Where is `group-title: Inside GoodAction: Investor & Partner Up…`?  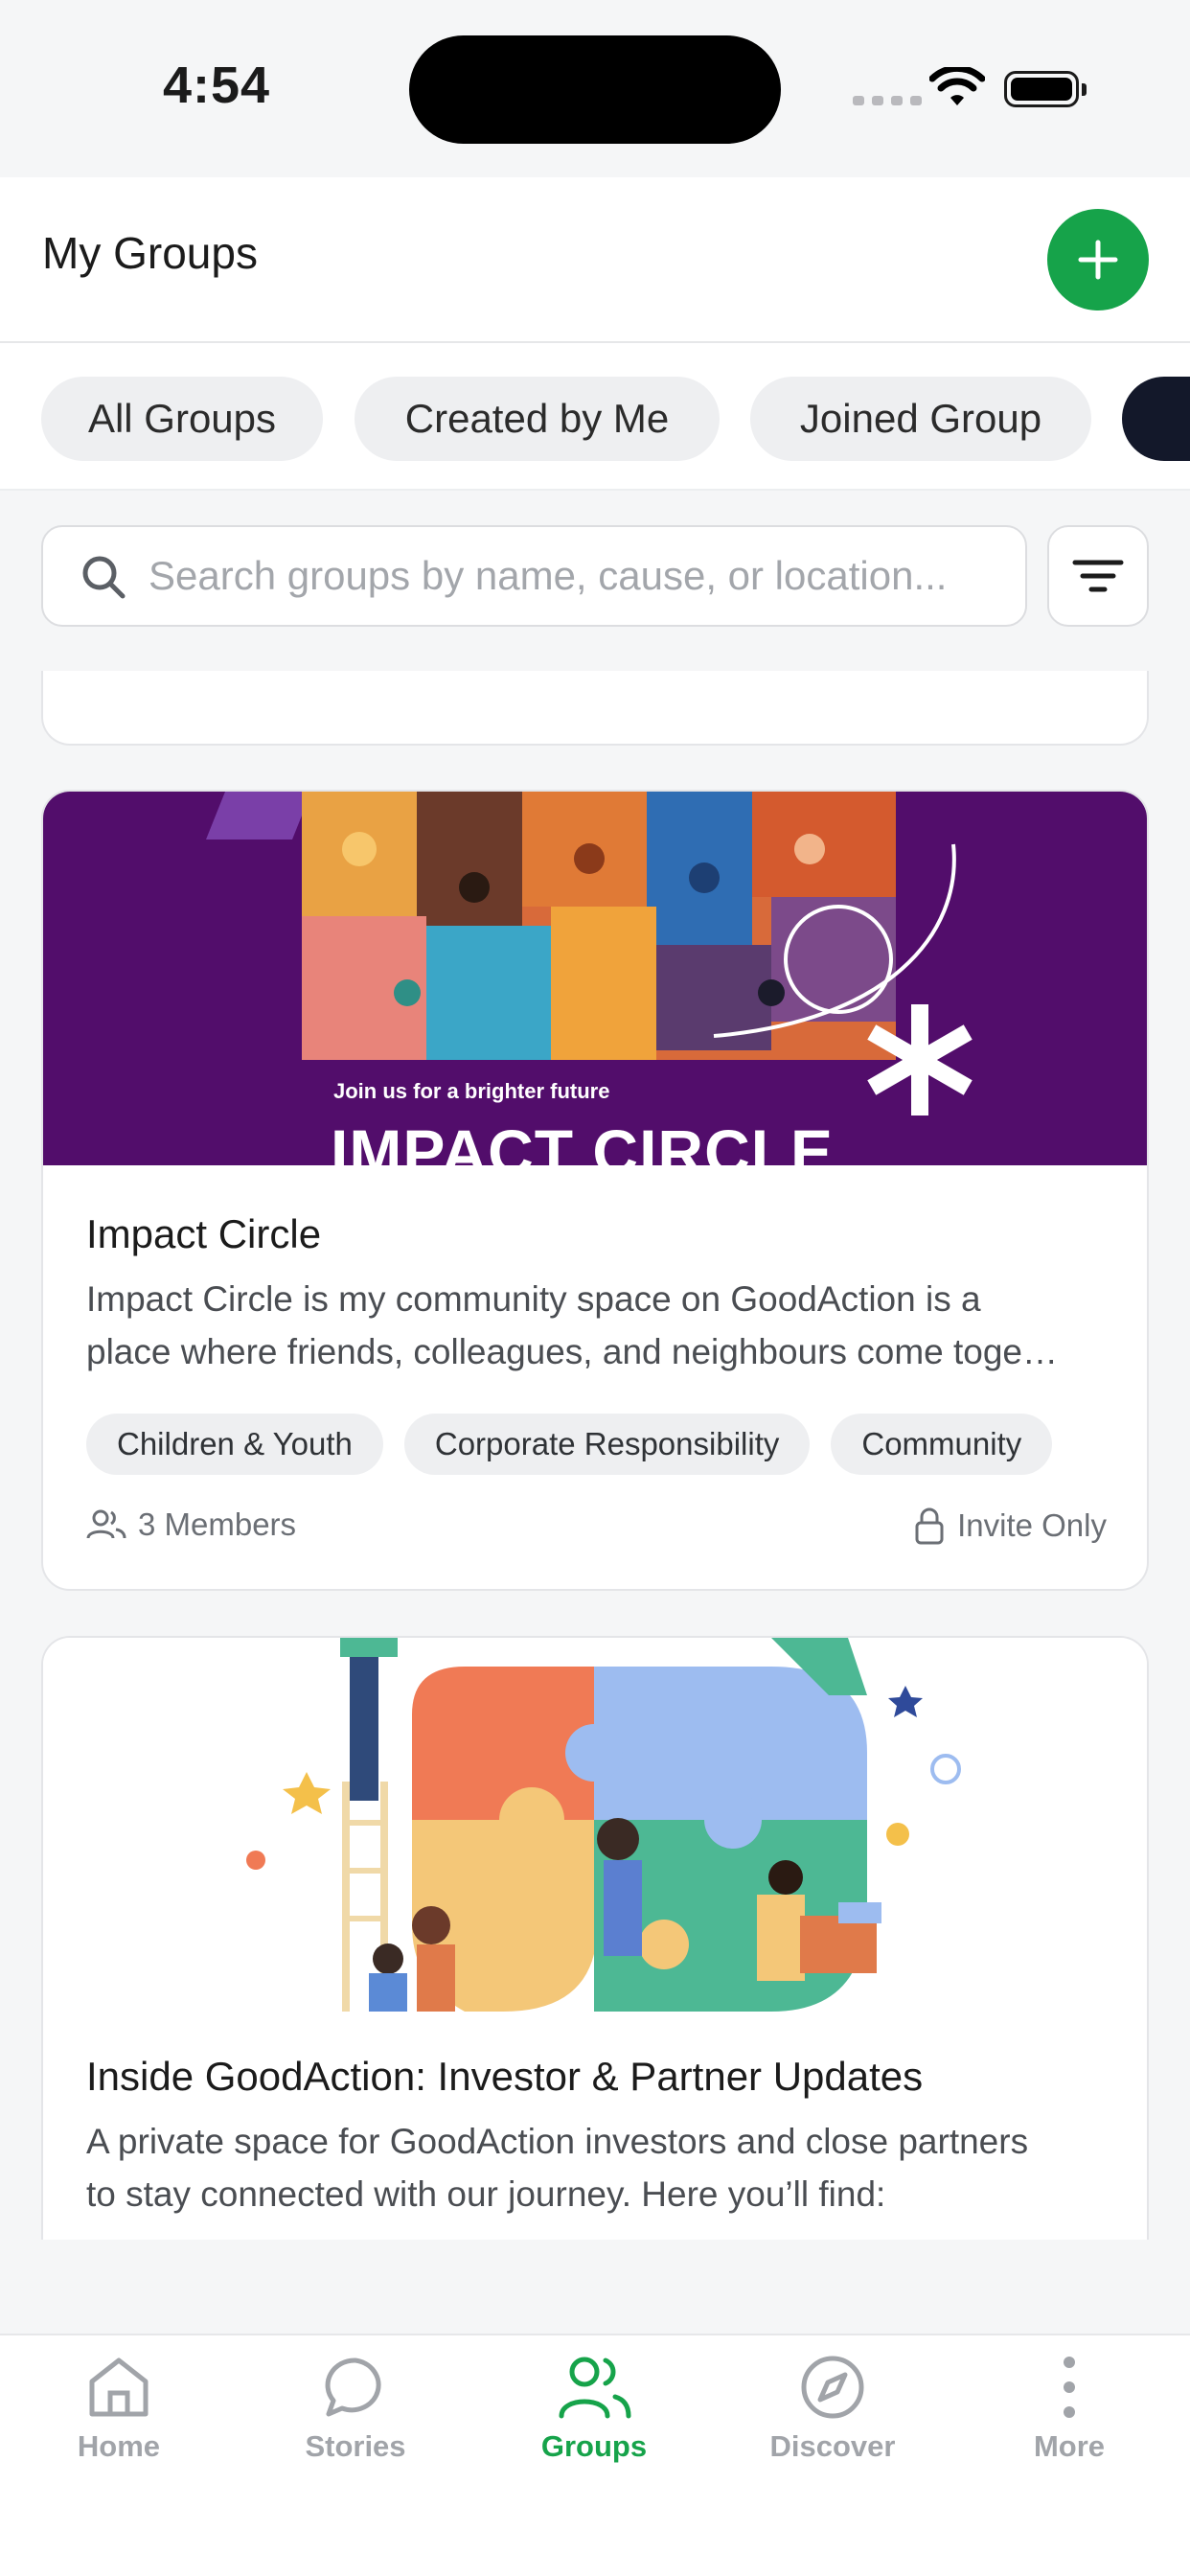
group-title: Inside GoodAction: Investor & Partner Up… is located at coordinates (505, 2076).